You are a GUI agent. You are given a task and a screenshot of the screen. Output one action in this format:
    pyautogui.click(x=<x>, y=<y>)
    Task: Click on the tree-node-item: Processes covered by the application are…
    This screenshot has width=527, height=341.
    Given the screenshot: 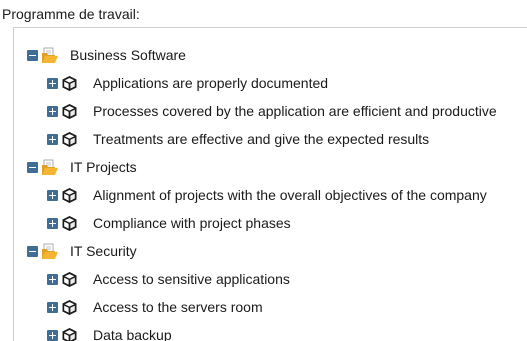 What is the action you would take?
    pyautogui.click(x=270, y=111)
    